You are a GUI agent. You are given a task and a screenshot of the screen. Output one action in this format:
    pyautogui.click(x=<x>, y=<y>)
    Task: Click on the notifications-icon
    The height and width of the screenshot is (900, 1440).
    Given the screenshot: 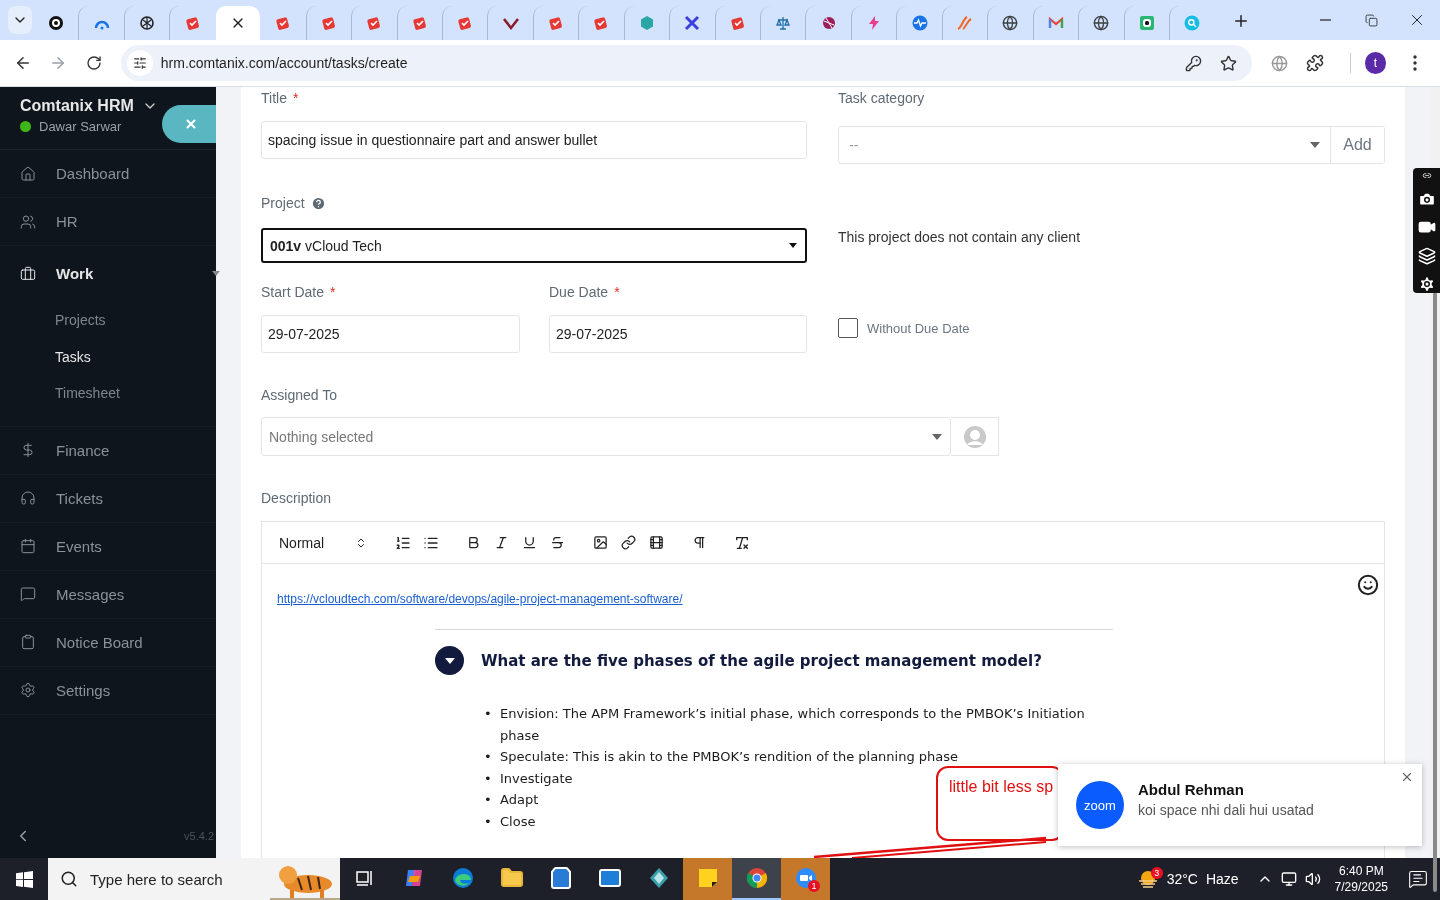 What is the action you would take?
    pyautogui.click(x=1418, y=879)
    